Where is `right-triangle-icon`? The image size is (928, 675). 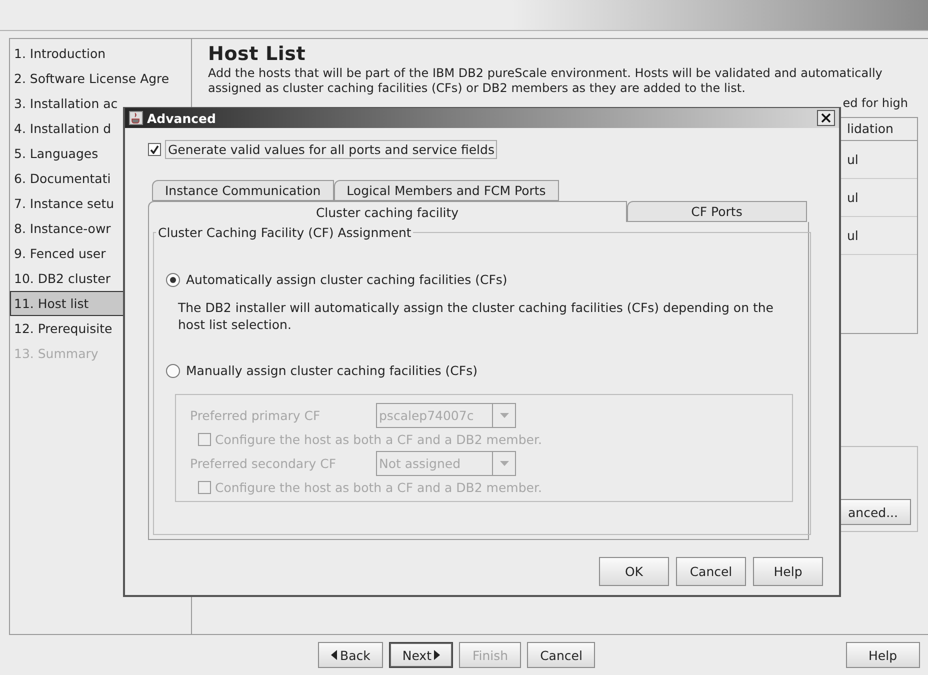
right-triangle-icon is located at coordinates (437, 655).